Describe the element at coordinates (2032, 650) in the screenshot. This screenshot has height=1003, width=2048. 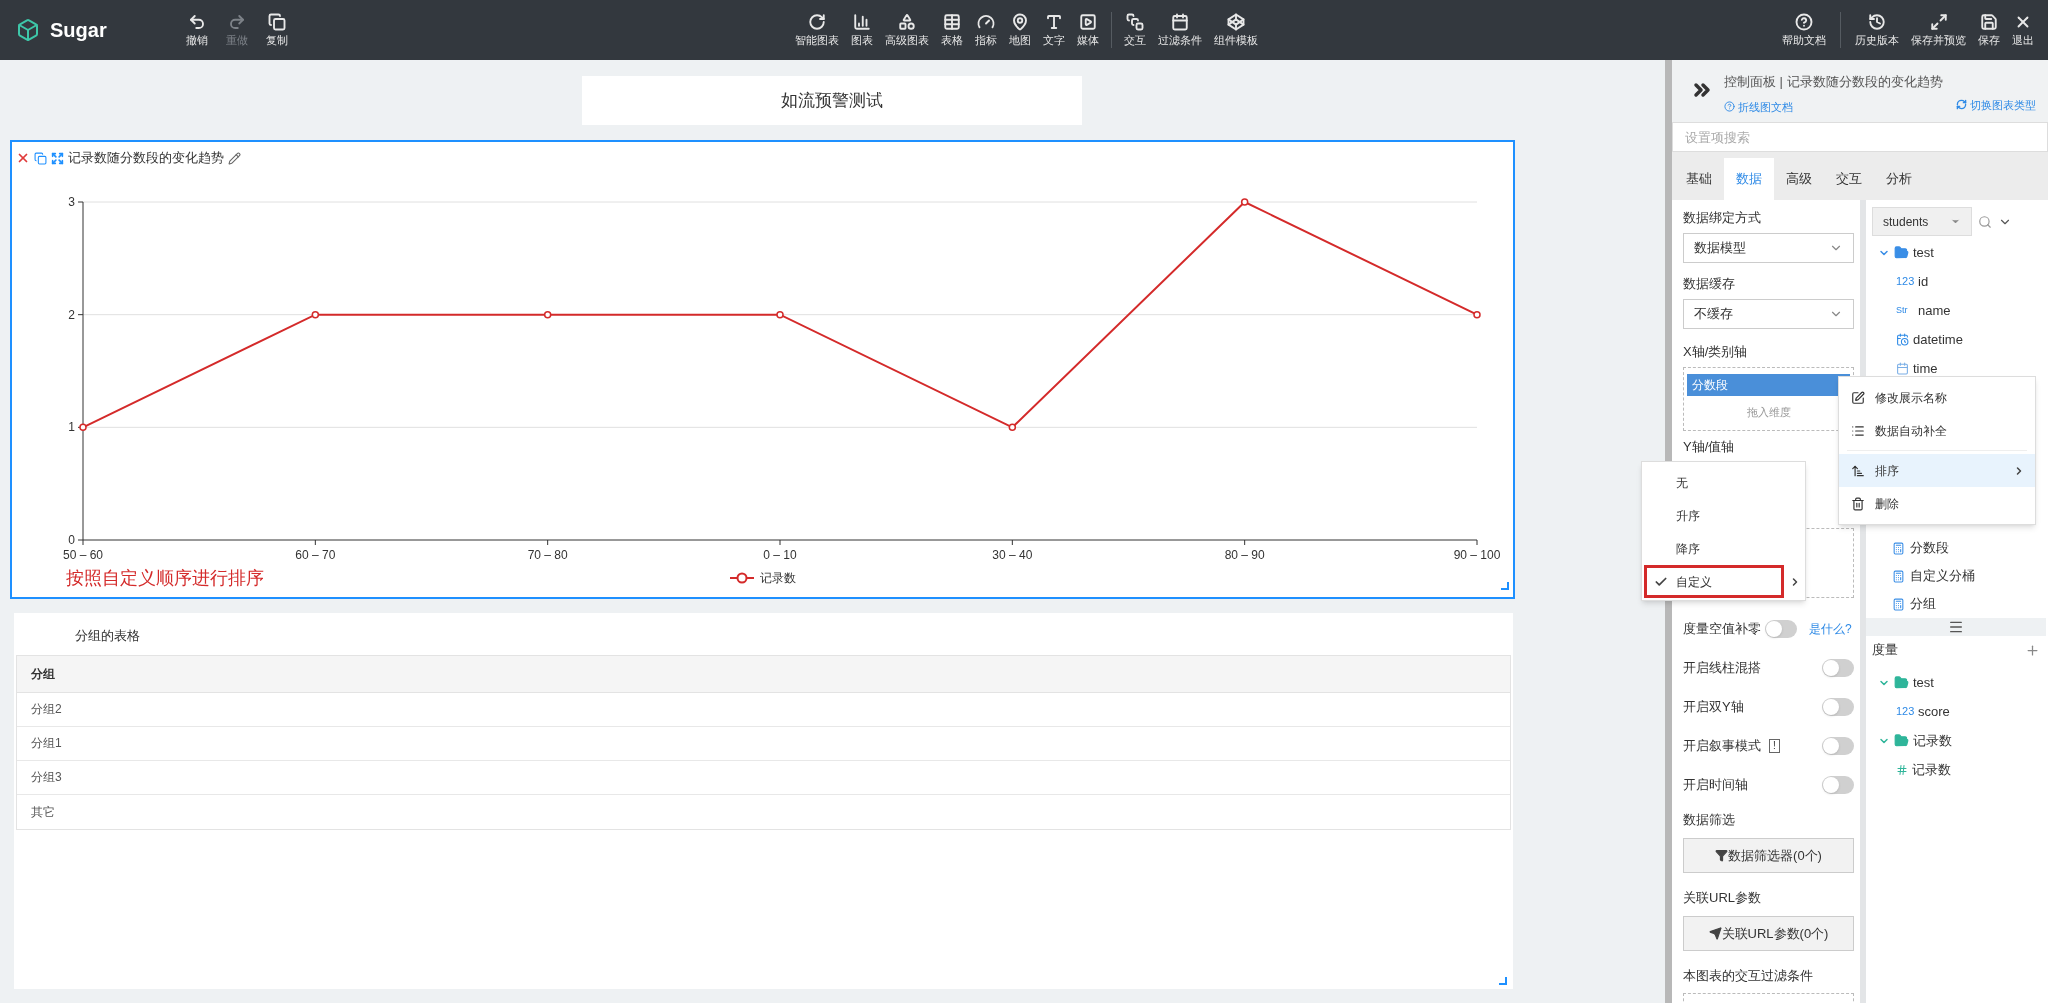
I see `add-icon` at that location.